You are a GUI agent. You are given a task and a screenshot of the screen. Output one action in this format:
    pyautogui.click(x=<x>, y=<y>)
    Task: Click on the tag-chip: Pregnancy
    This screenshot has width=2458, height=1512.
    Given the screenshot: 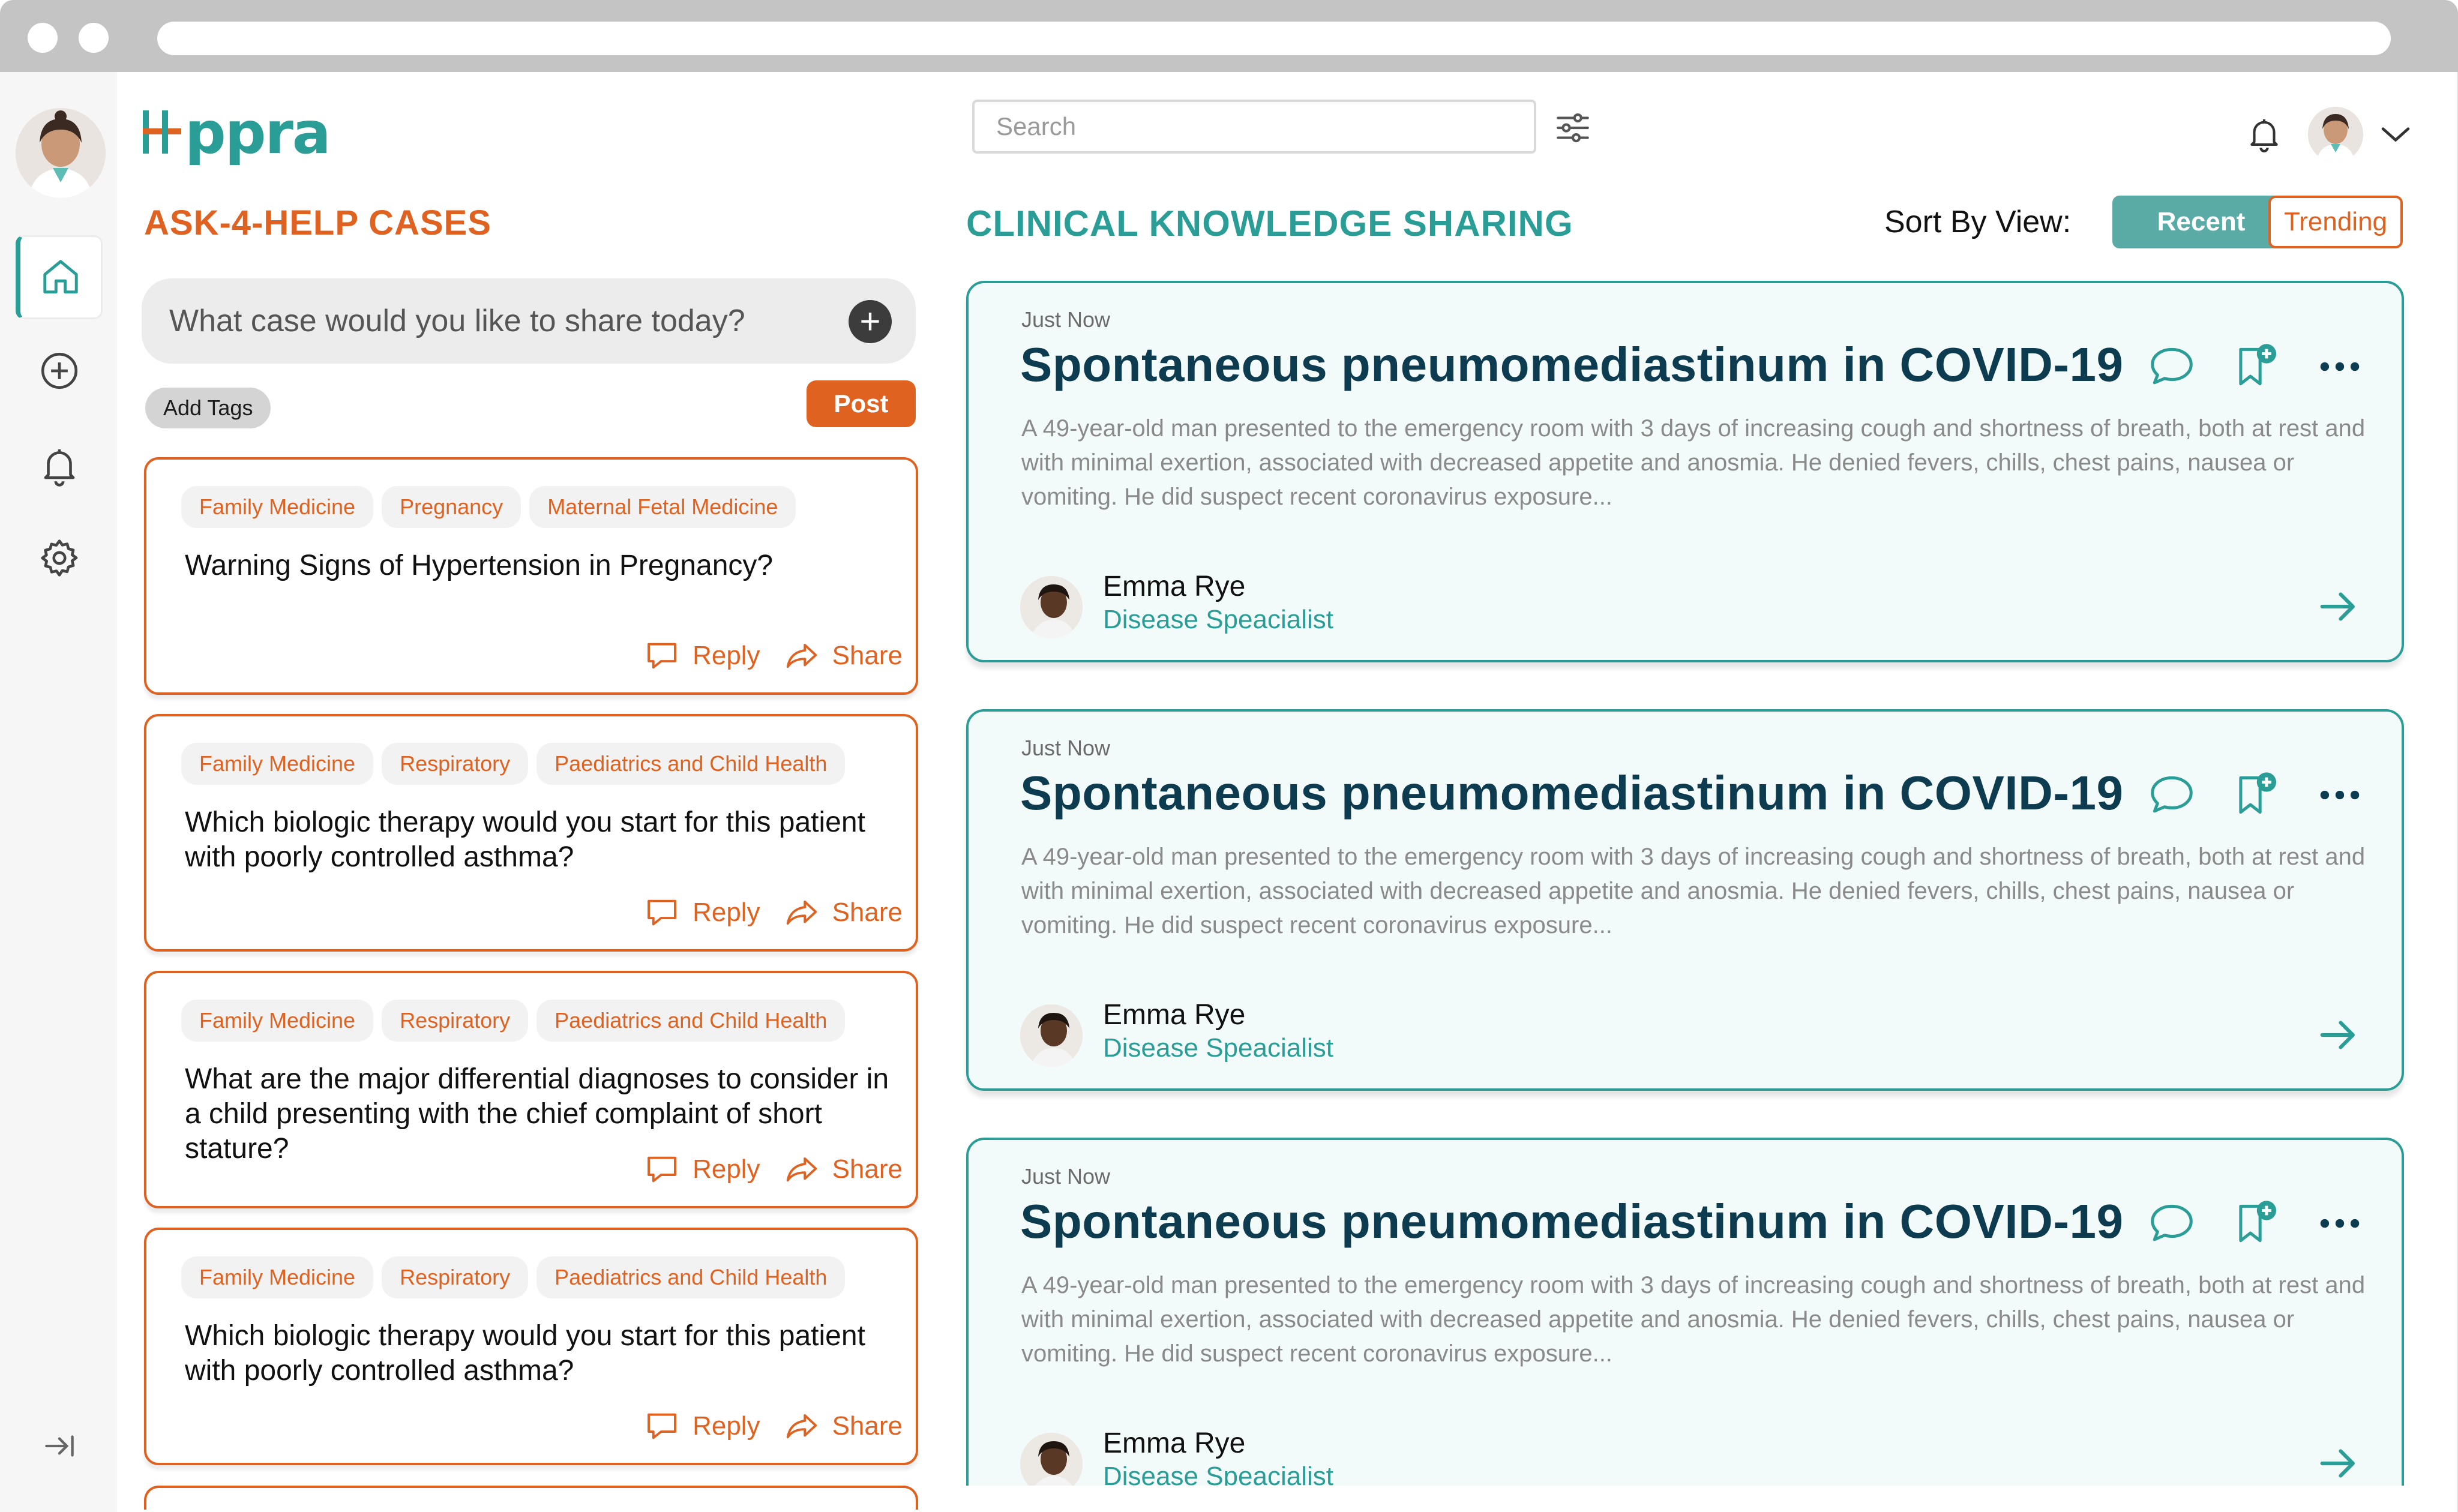 What is the action you would take?
    pyautogui.click(x=451, y=507)
    